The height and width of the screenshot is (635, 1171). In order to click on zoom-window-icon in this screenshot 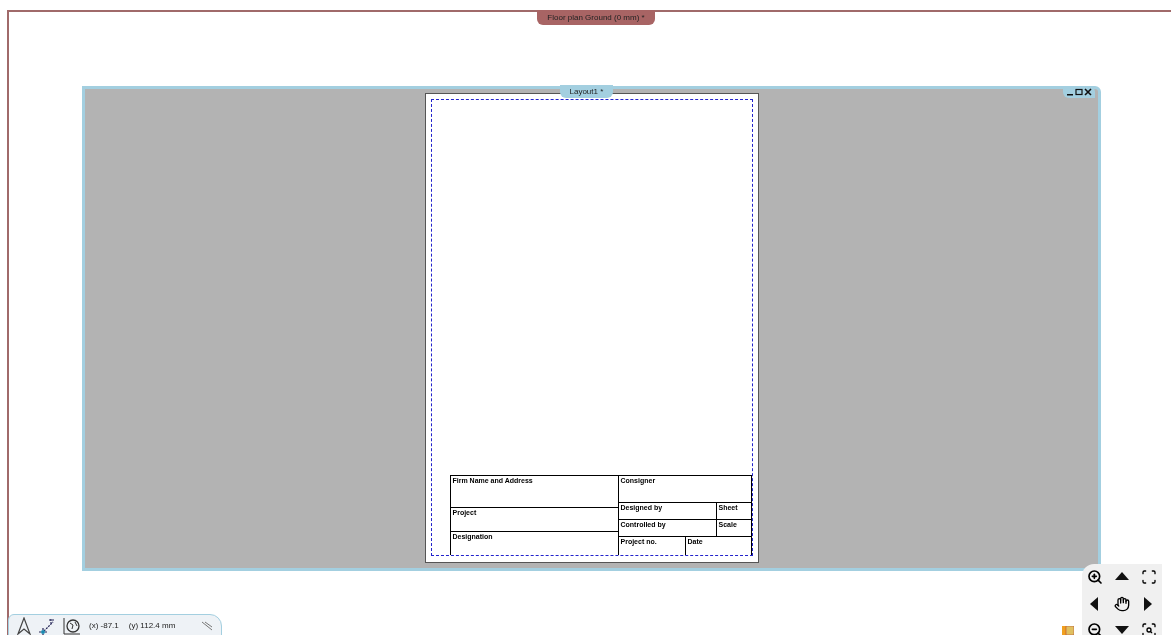, I will do `click(1149, 628)`.